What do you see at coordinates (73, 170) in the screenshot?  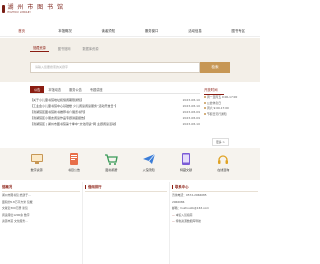 I see `service-label: 书目公告` at bounding box center [73, 170].